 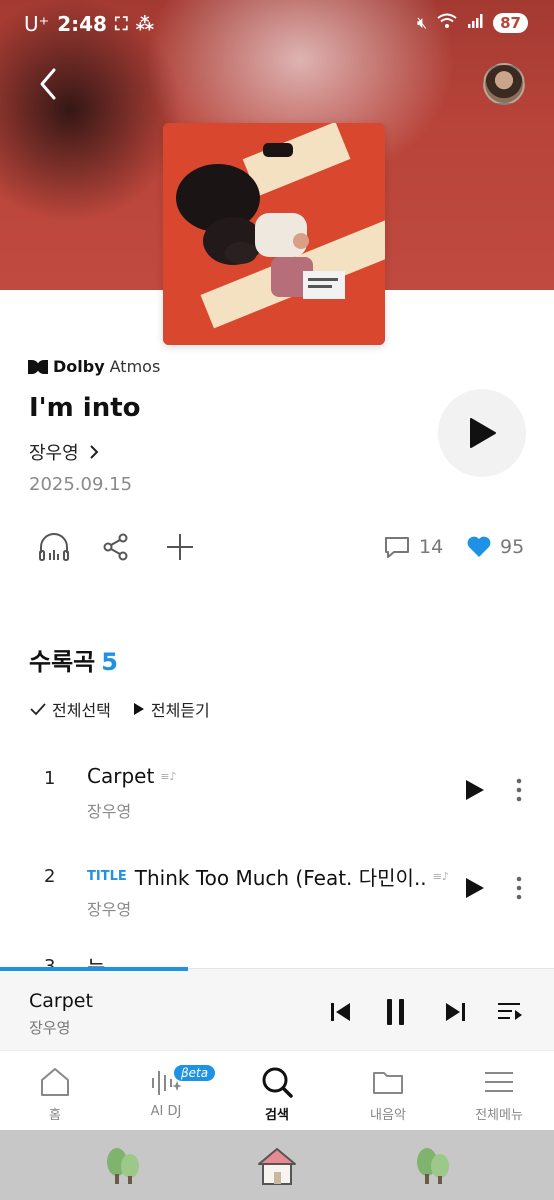 What do you see at coordinates (144, 24) in the screenshot?
I see `grid-app-icon: ⁂` at bounding box center [144, 24].